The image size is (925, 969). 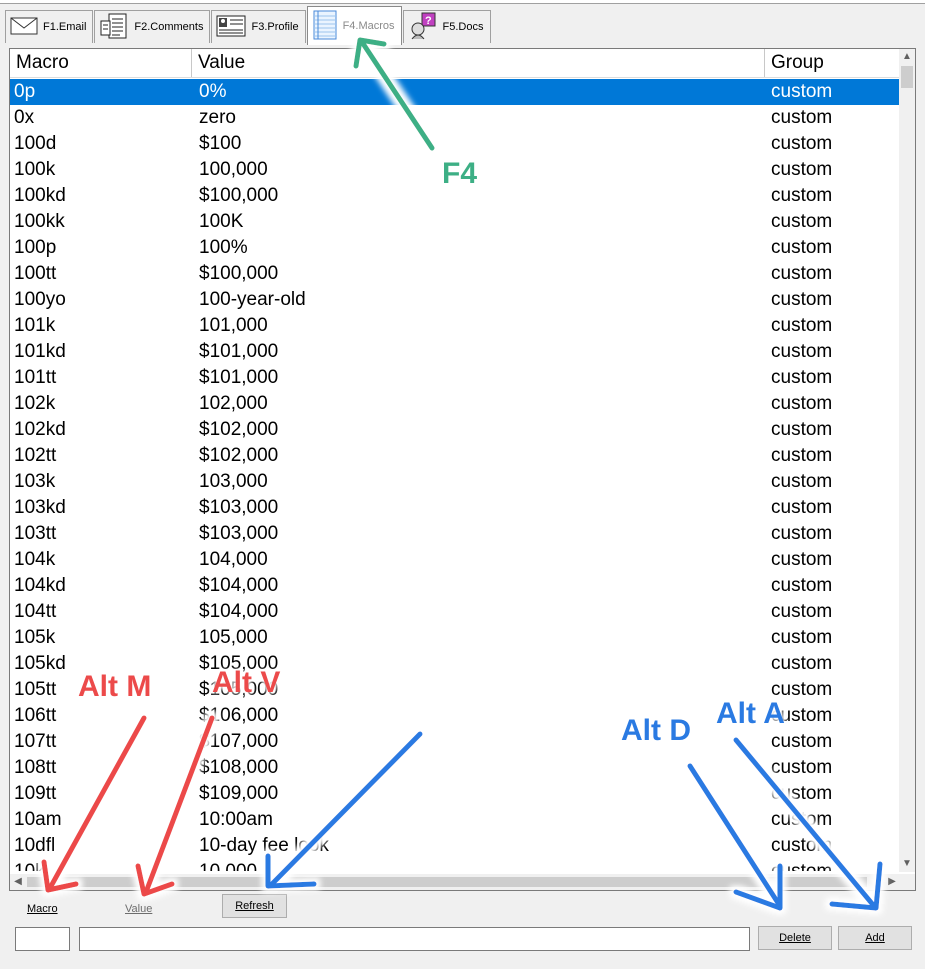 I want to click on table-row: 103kd $103,000 custom, so click(x=455, y=508).